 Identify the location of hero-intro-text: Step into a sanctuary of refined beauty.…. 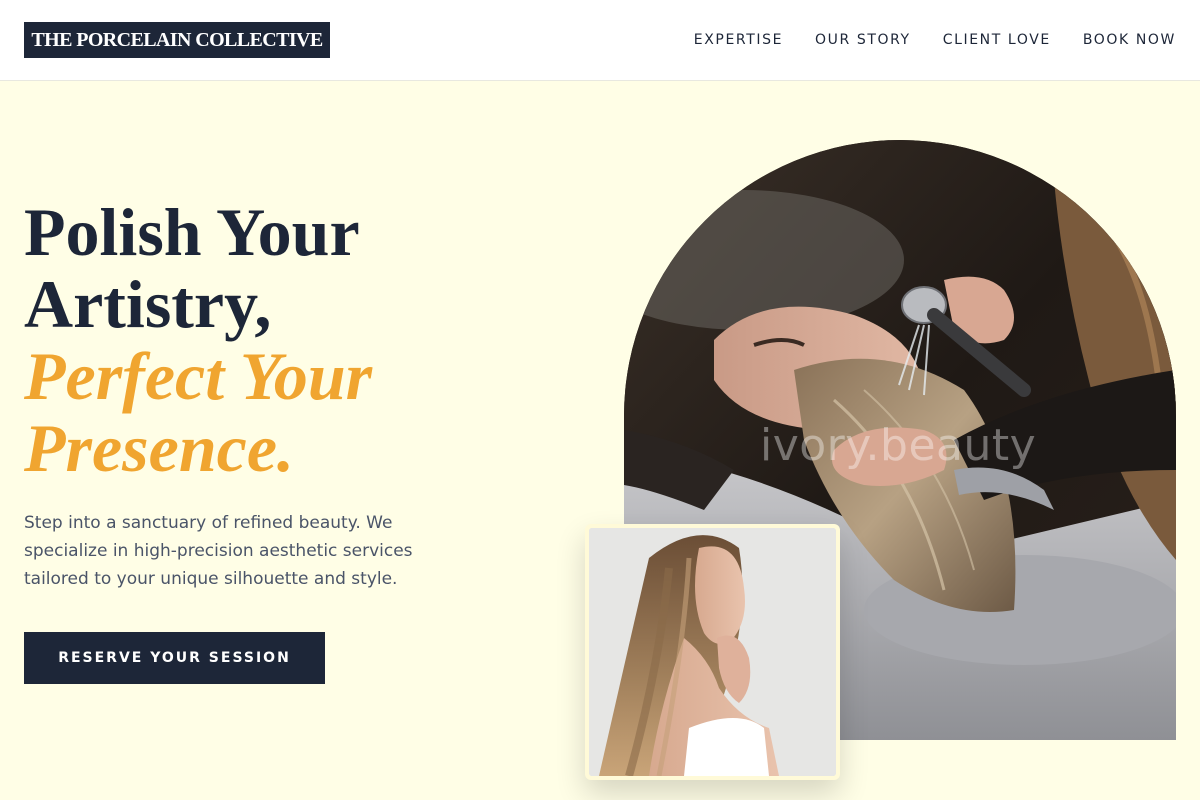
(218, 551).